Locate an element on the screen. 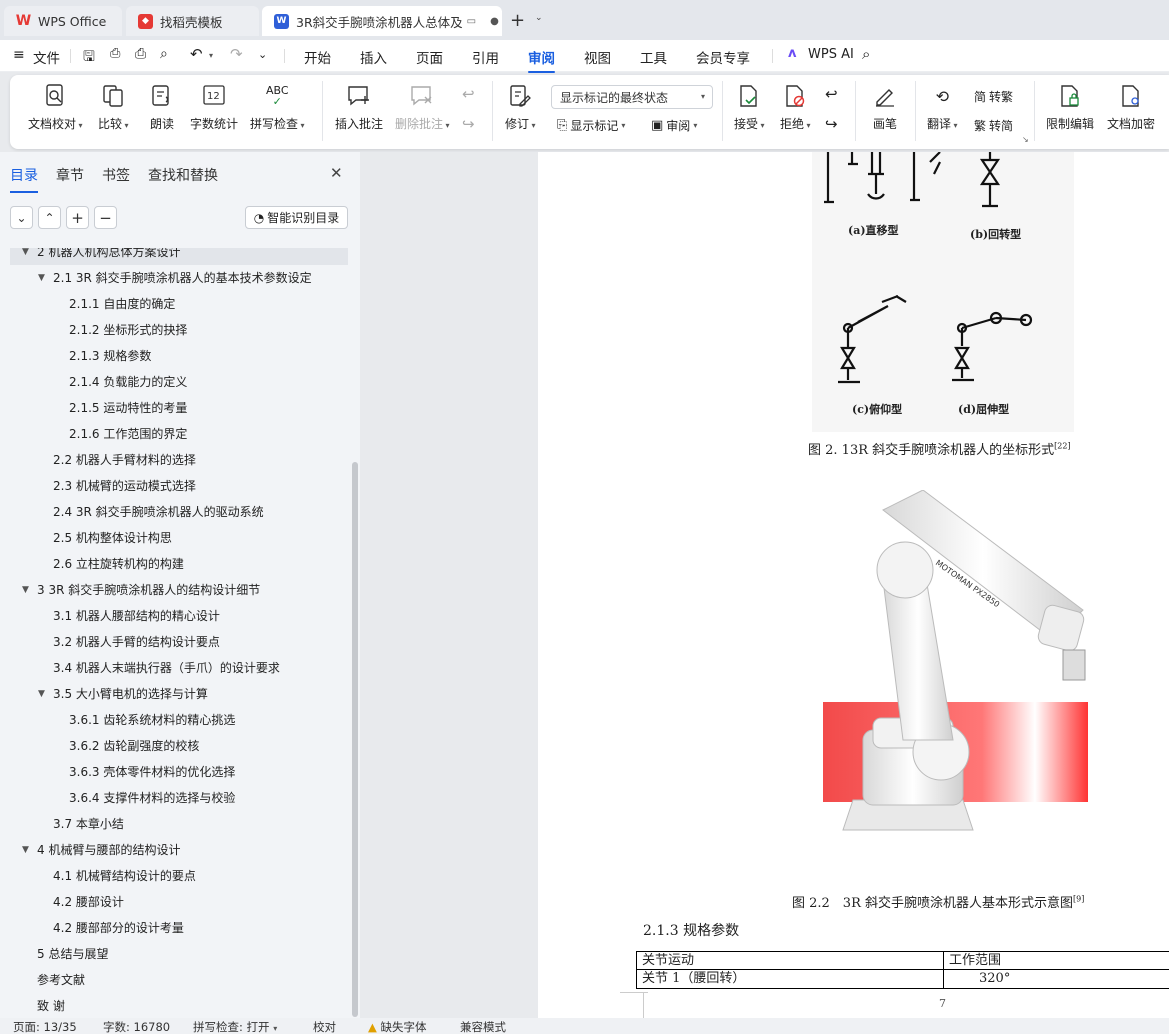 This screenshot has height=1034, width=1169. missing-font-indicator: ▲ 缺失字体 is located at coordinates (397, 1026).